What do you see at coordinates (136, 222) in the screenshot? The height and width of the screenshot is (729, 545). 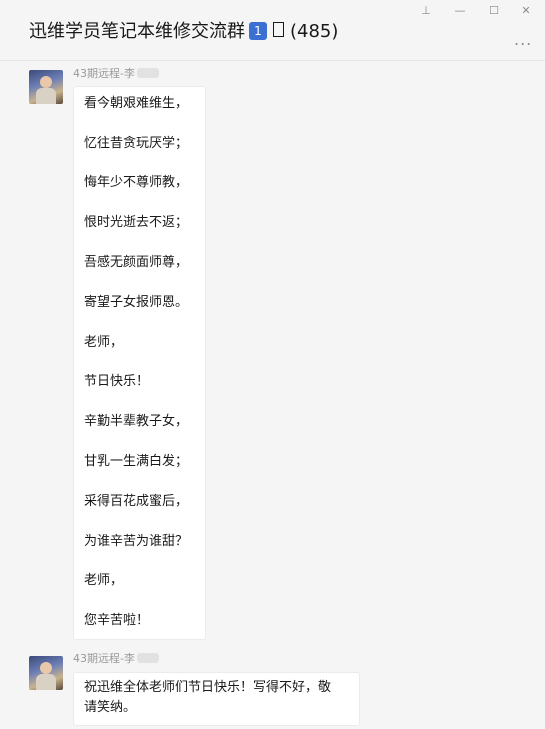 I see `poem-line: 恨时光逝去不返；` at bounding box center [136, 222].